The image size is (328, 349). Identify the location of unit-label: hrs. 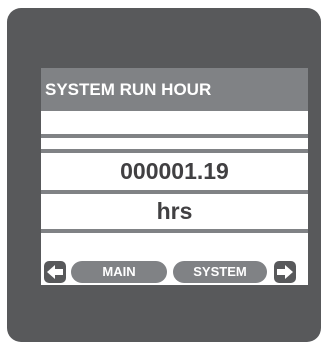
(174, 211).